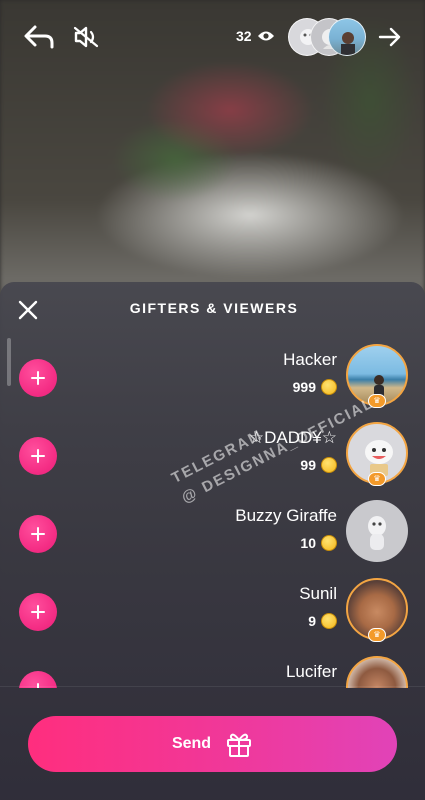  Describe the element at coordinates (318, 465) in the screenshot. I see `coin-count: 99` at that location.